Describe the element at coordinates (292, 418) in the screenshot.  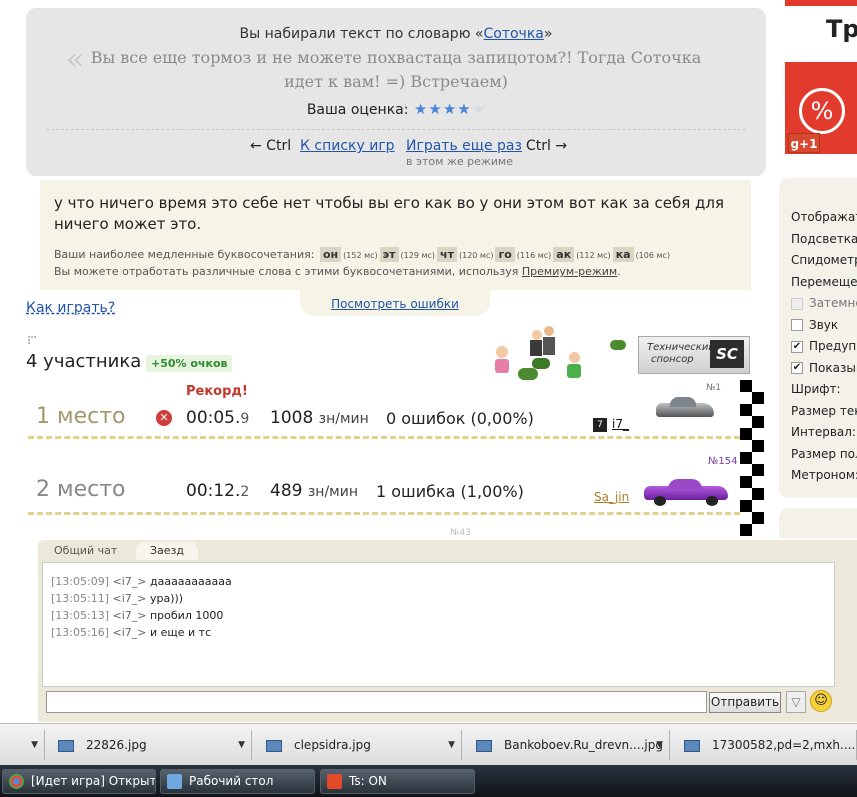
I see `speed-value: 1008` at that location.